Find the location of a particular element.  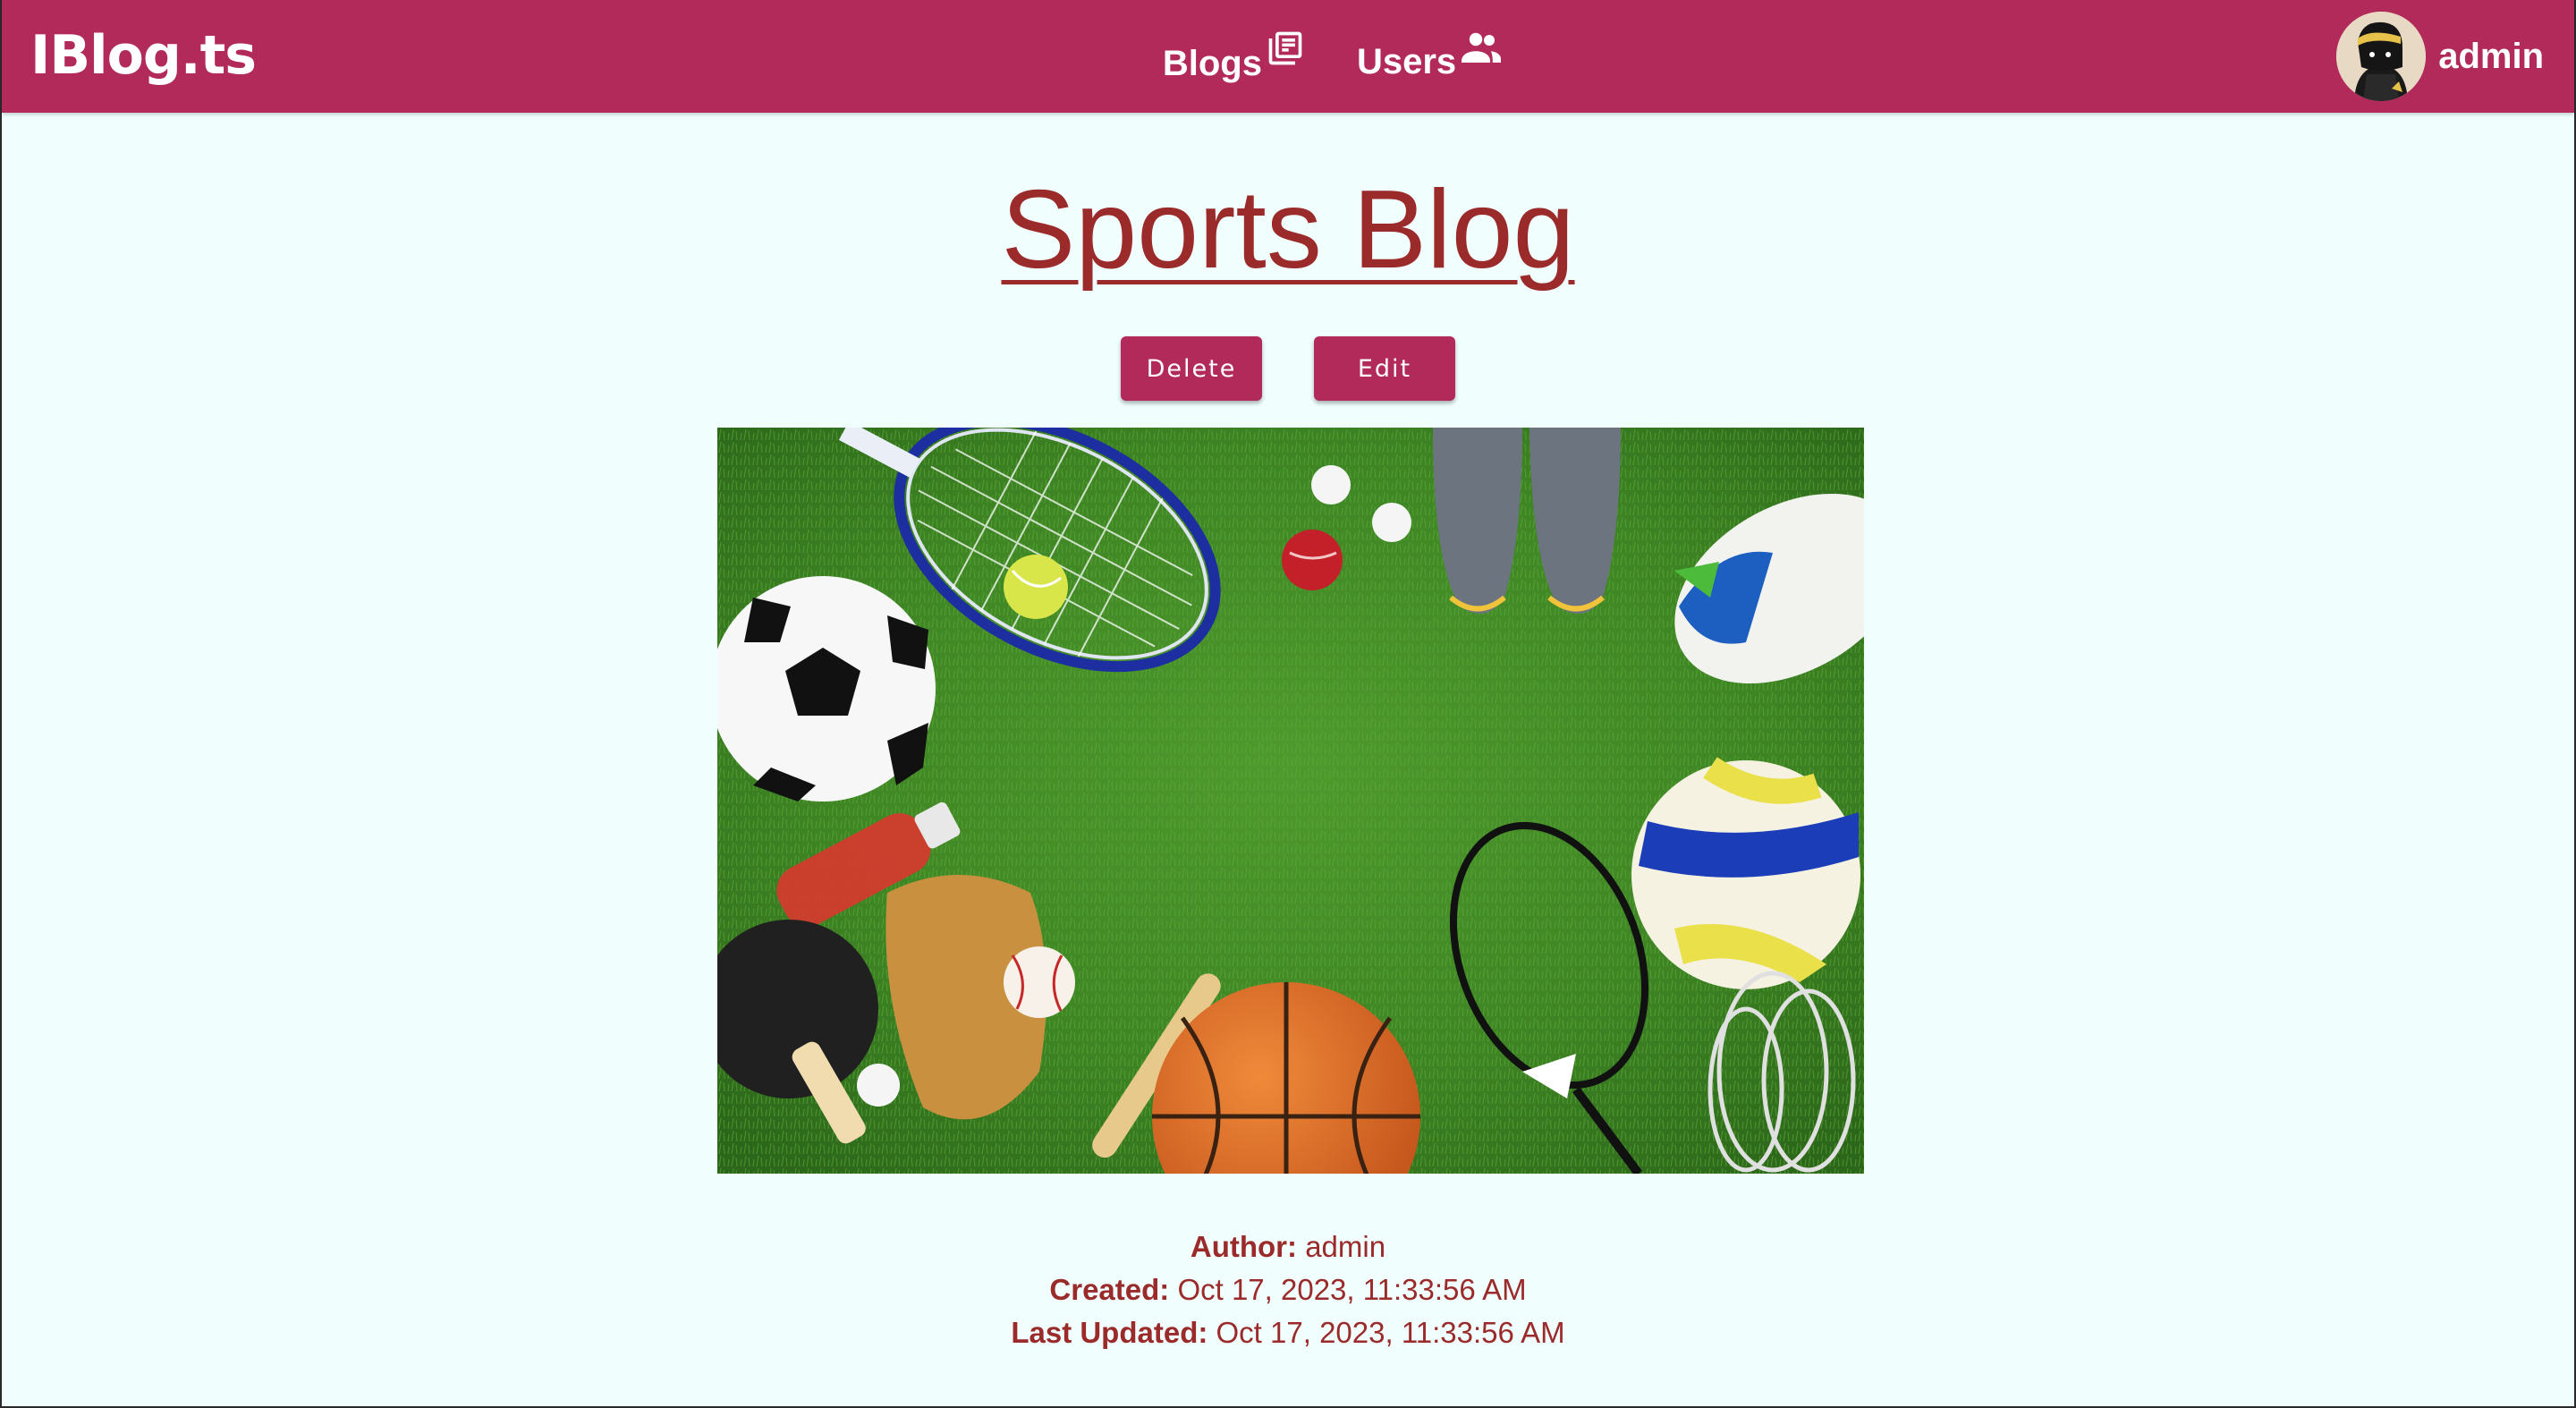

avatar is located at coordinates (2381, 56).